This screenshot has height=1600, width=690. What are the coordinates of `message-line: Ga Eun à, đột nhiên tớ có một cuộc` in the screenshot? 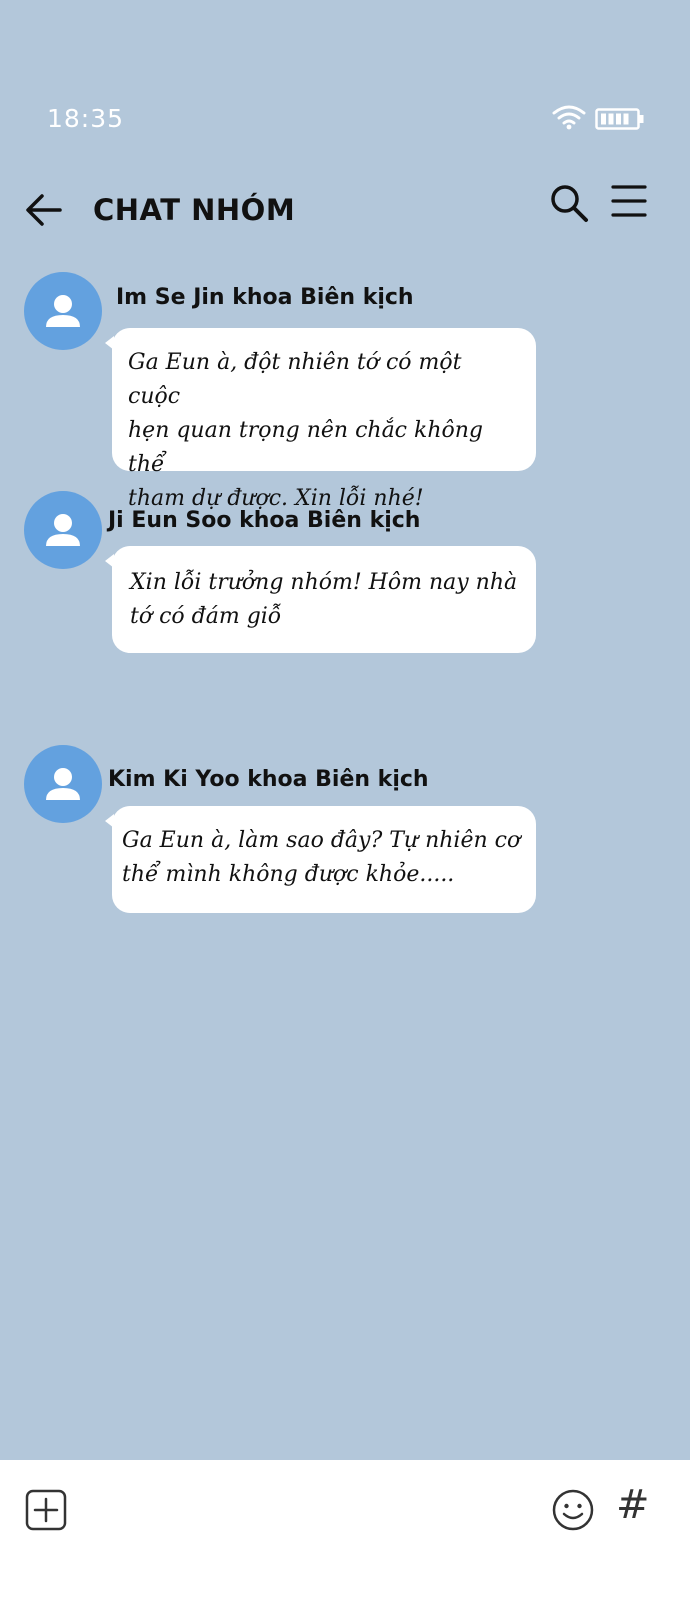 It's located at (295, 379).